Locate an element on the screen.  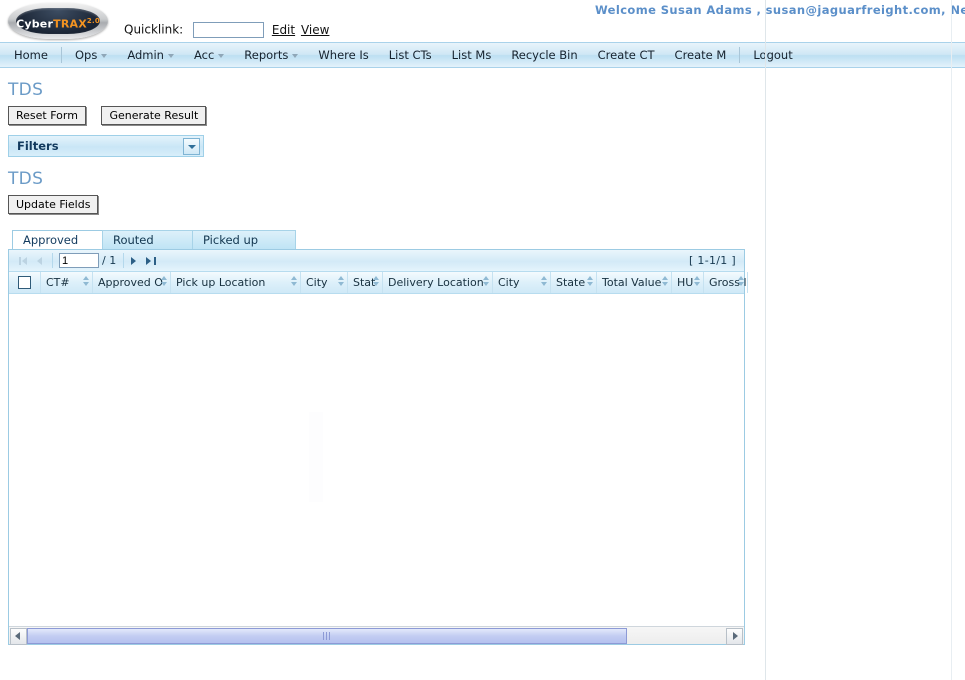
quicklink-group: Quicklink: Edit View is located at coordinates (227, 30).